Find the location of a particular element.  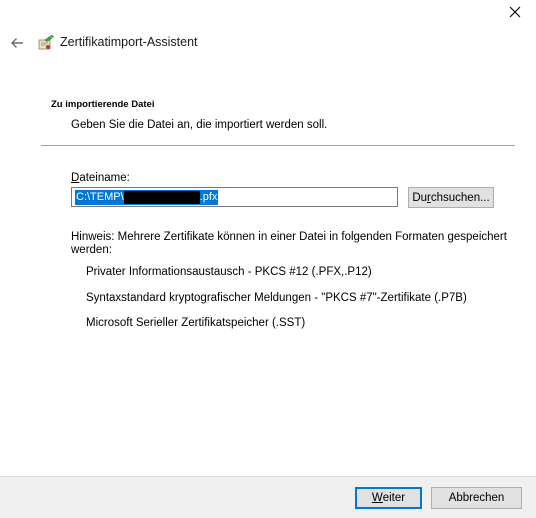

file-label-text: ateiname: is located at coordinates (104, 178).